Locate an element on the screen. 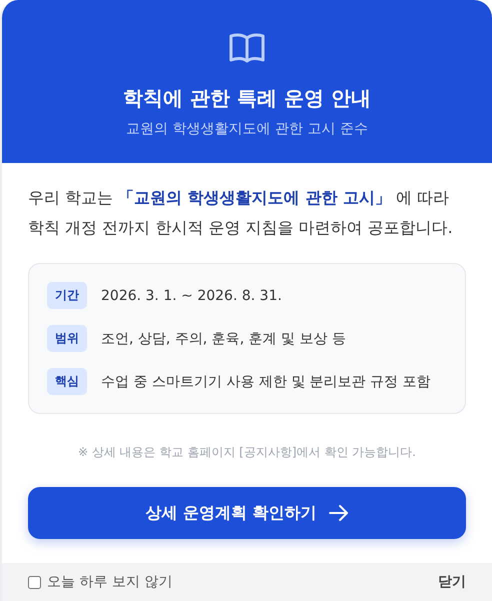 Image resolution: width=492 pixels, height=601 pixels. note-text: ※ 상세 내용은 학교 홈페이지 [공지사항]에서 확인 가능합니다. is located at coordinates (247, 452).